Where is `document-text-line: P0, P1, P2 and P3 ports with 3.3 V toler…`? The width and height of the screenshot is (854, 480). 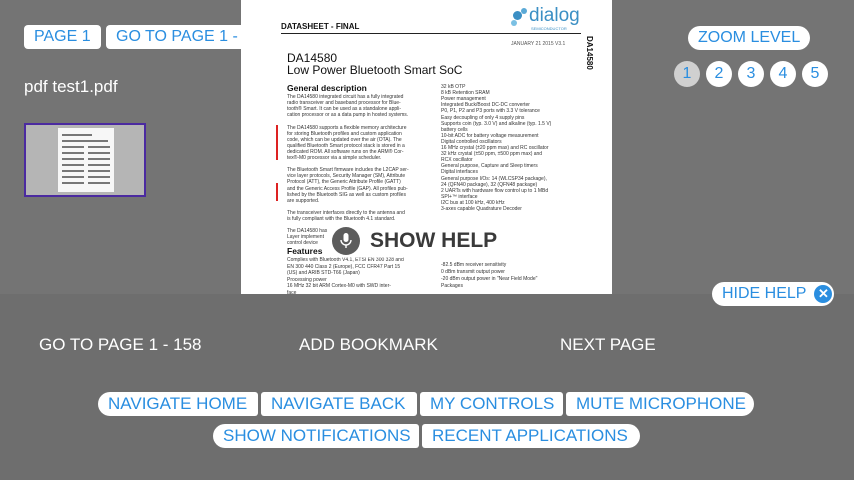
document-text-line: P0, P1, P2 and P3 ports with 3.3 V toler… is located at coordinates (490, 111).